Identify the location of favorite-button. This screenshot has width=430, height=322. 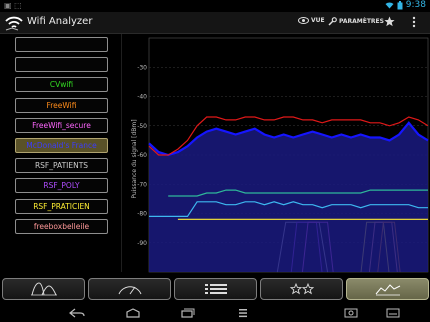
(389, 21).